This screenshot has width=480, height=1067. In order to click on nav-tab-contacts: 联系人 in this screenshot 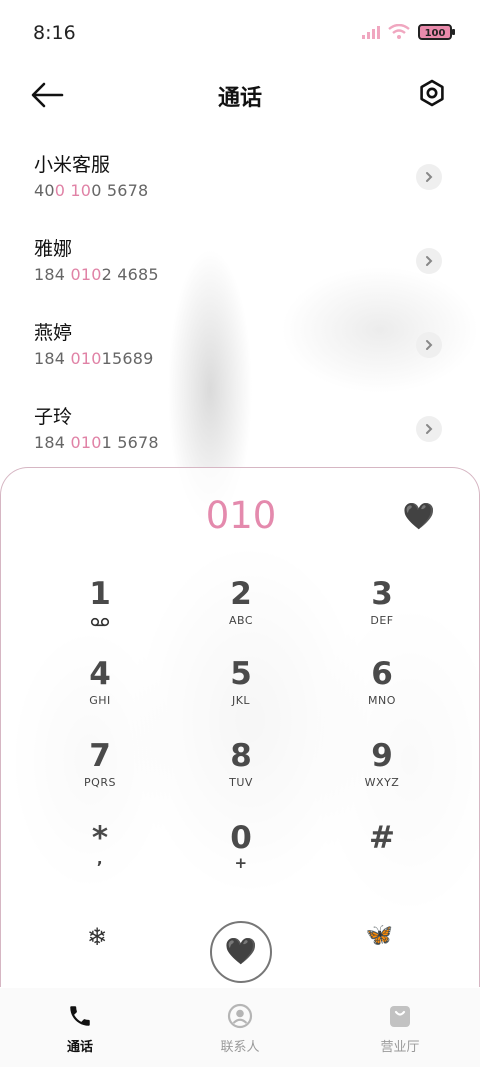, I will do `click(240, 1021)`.